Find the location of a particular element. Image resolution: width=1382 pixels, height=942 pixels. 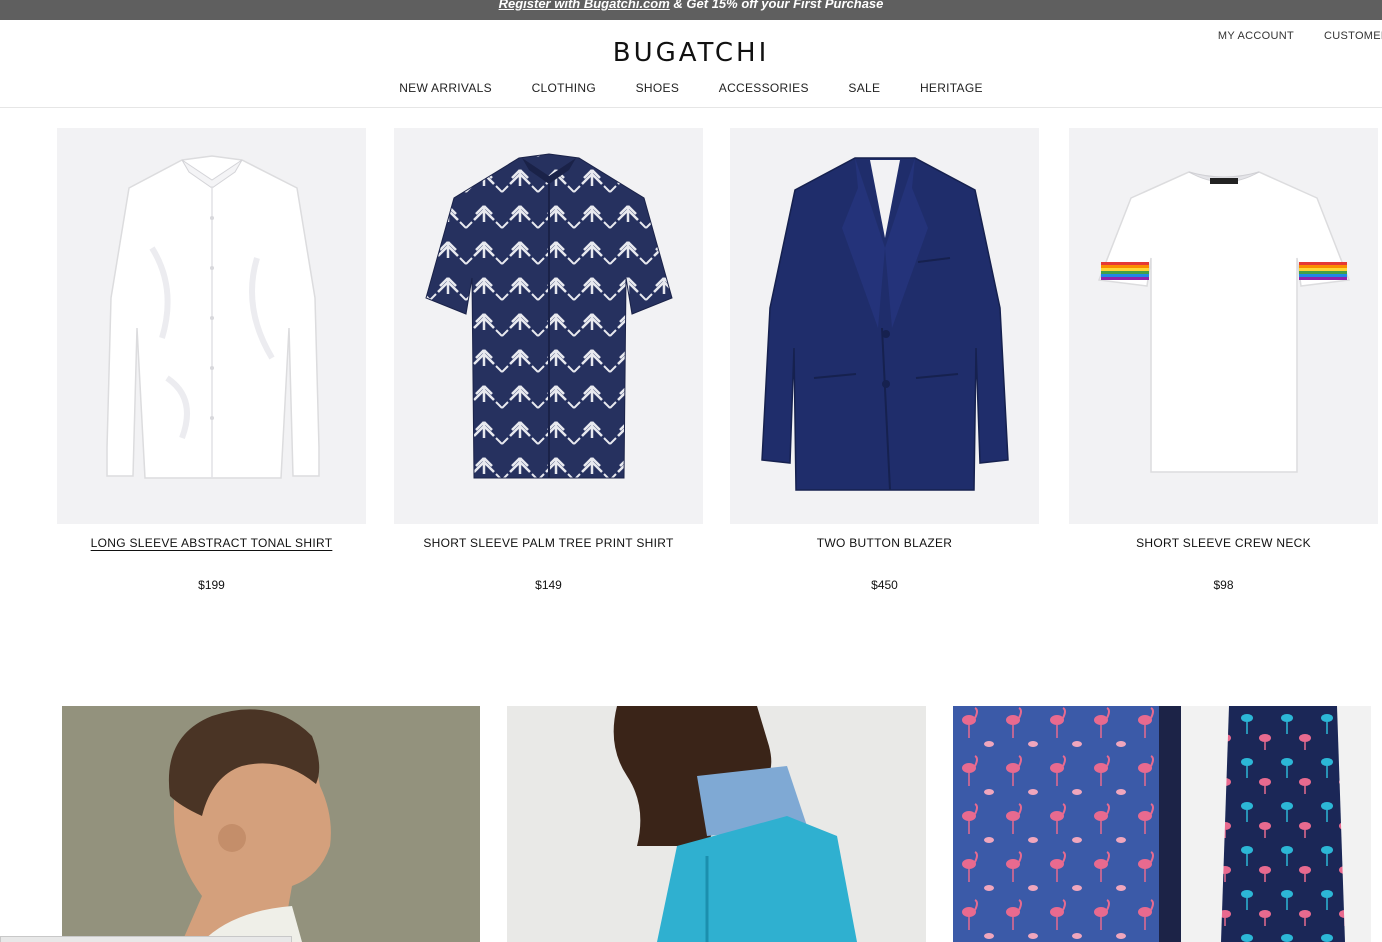

promo-text: & Get 15% off your First Purchase is located at coordinates (776, 5).